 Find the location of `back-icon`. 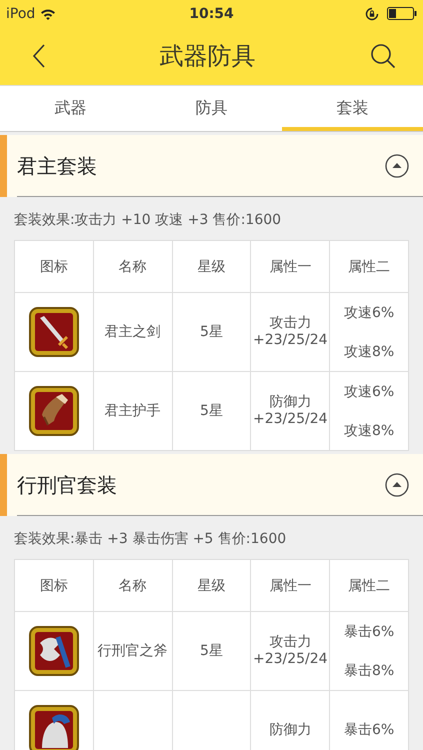

back-icon is located at coordinates (39, 56).